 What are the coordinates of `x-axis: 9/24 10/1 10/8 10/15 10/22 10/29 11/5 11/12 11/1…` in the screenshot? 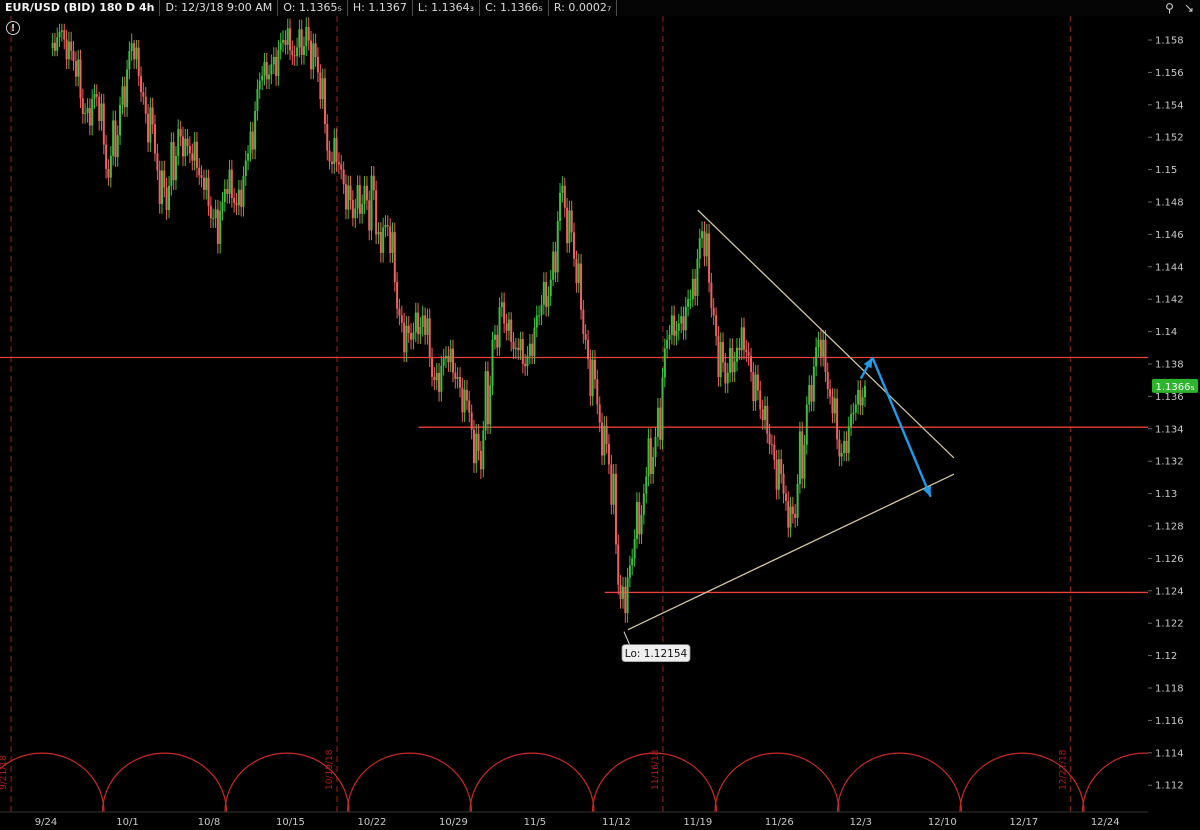 It's located at (600, 820).